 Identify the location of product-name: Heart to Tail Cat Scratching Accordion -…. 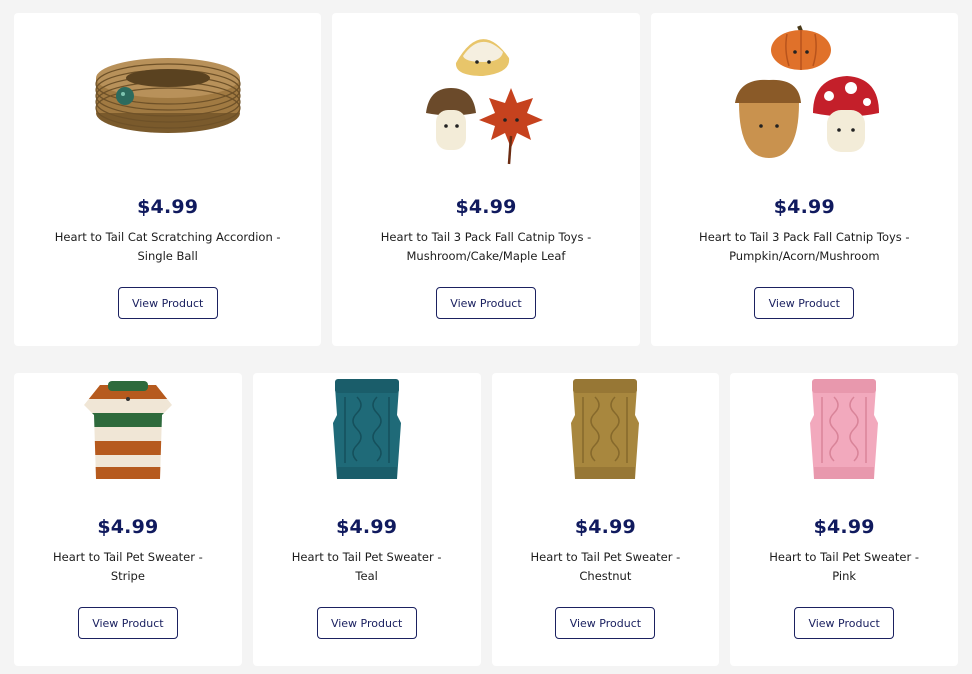
(167, 247).